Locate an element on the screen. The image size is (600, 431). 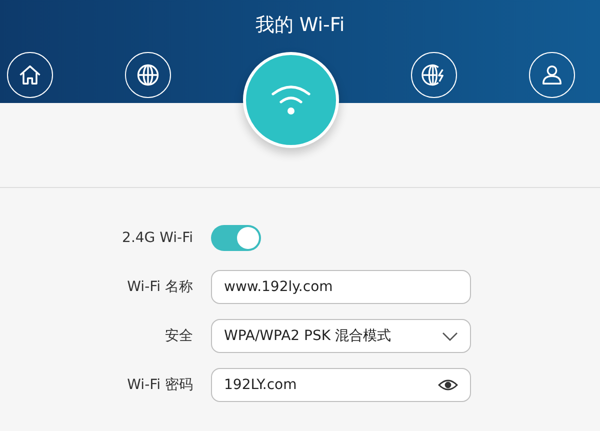
chevron-down-icon is located at coordinates (450, 336).